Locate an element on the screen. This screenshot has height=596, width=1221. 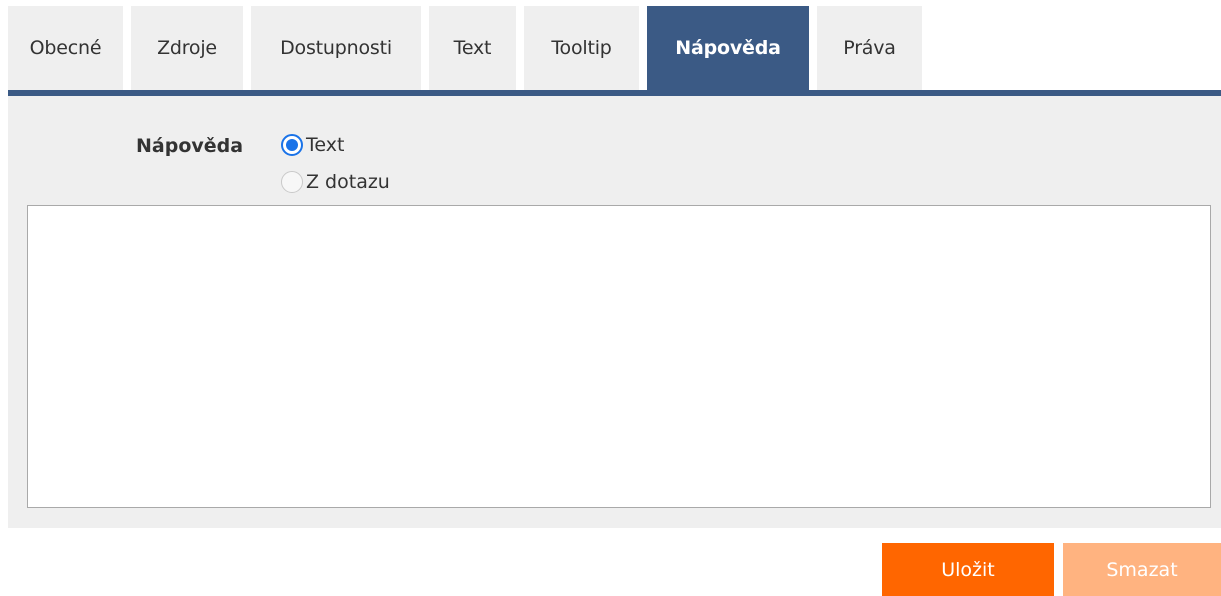
tab-napoveda: Nápověda is located at coordinates (728, 48).